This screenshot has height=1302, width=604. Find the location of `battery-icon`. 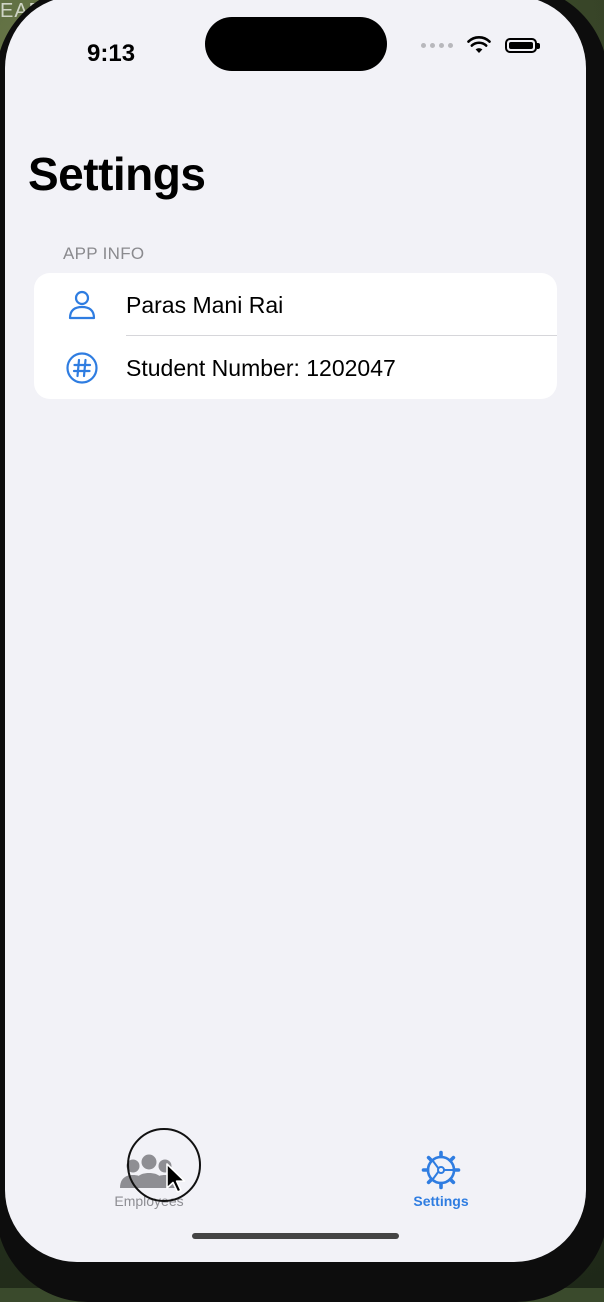

battery-icon is located at coordinates (522, 45).